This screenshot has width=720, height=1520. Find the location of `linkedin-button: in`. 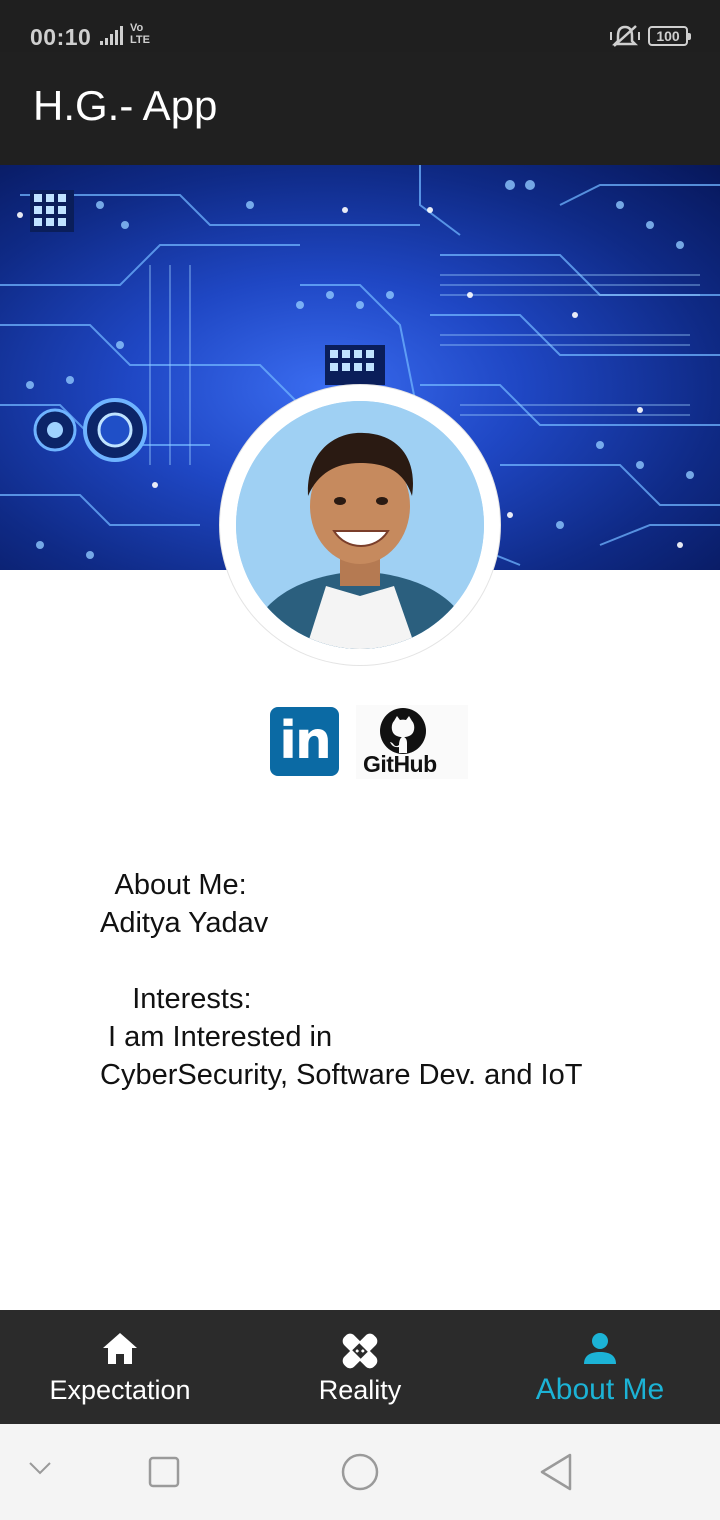

linkedin-button: in is located at coordinates (304, 741).